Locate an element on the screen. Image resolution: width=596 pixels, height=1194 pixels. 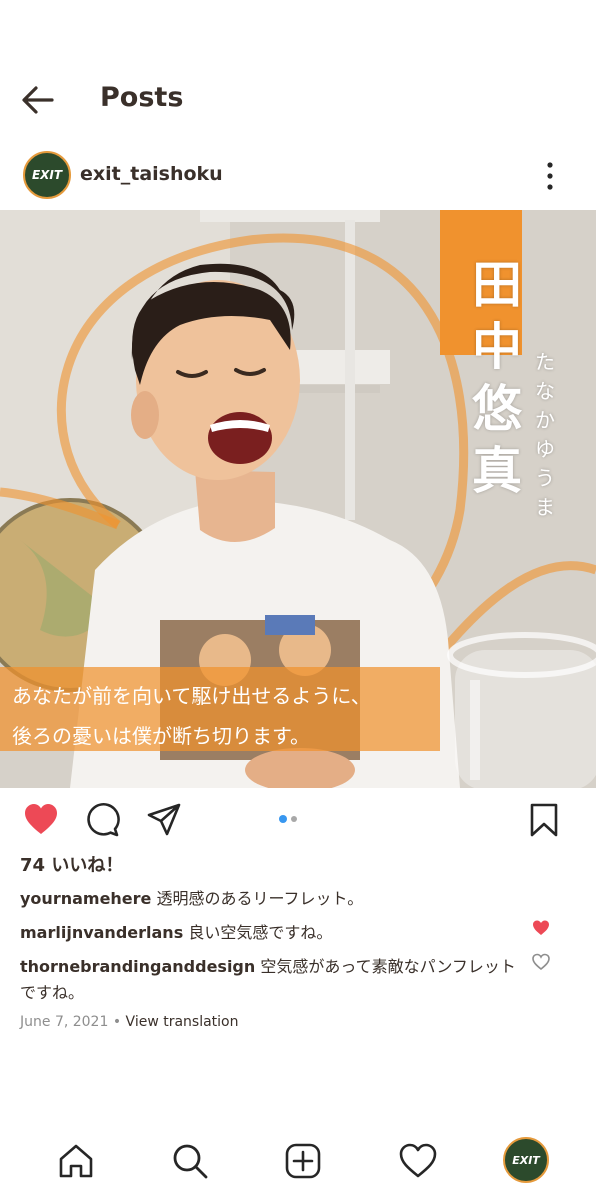
add-post-icon is located at coordinates (303, 1161).